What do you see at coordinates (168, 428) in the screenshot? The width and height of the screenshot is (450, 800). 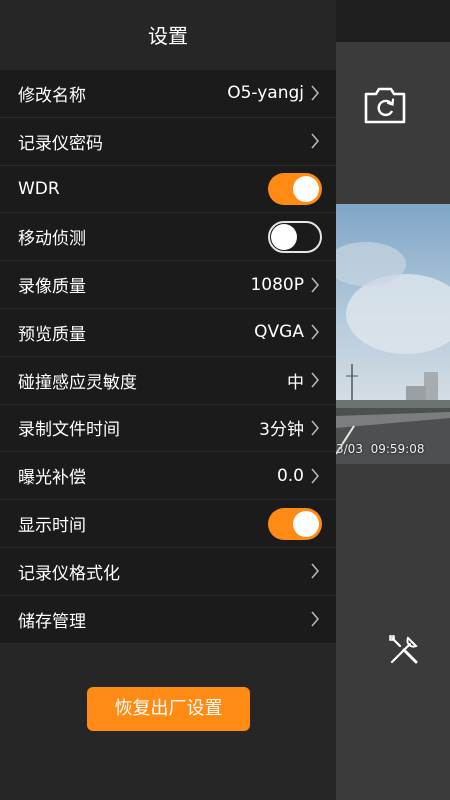 I see `row-recording-file-duration: 录制文件时间 3分钟` at bounding box center [168, 428].